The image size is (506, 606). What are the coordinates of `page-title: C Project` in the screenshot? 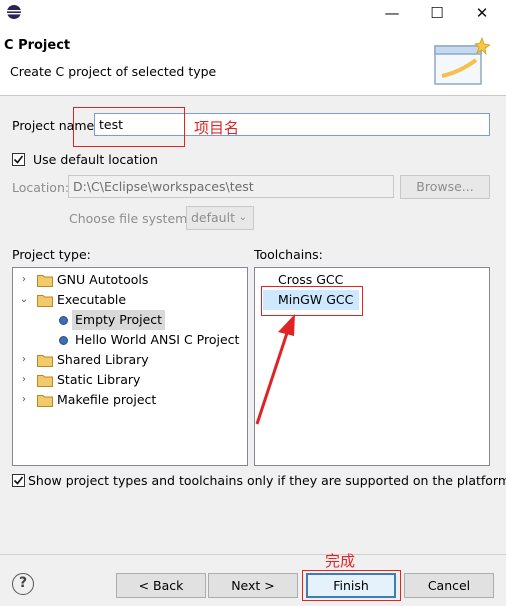 It's located at (37, 45).